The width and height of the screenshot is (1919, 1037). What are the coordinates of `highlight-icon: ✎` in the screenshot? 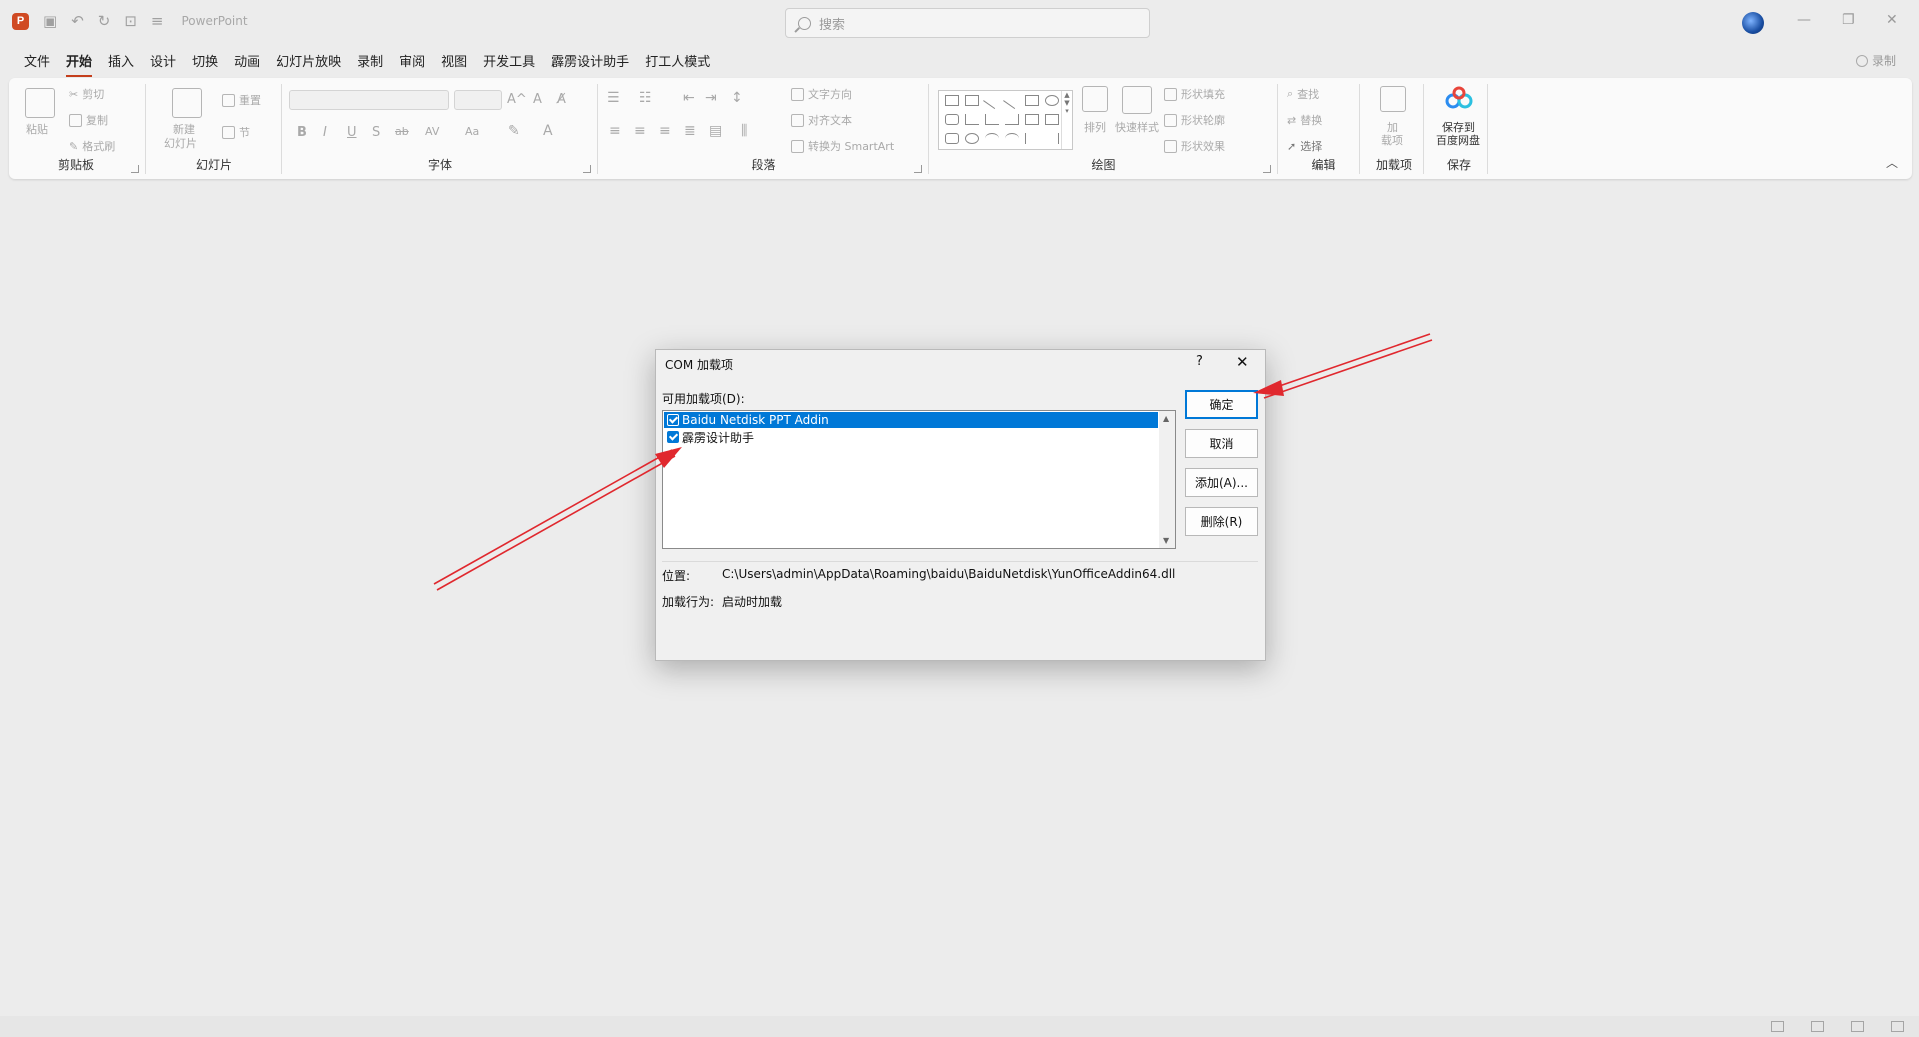 It's located at (514, 131).